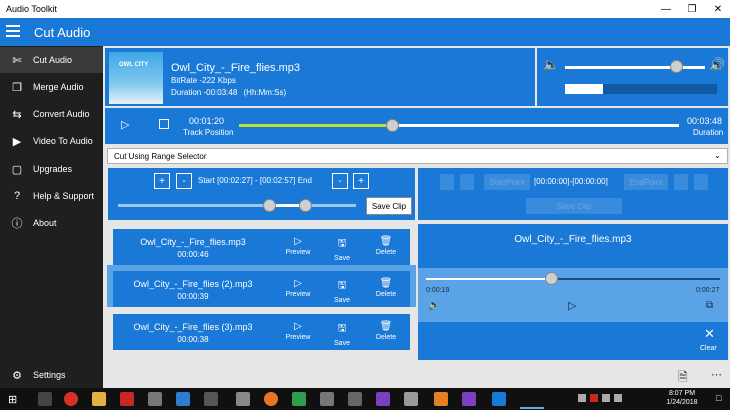 The height and width of the screenshot is (410, 730). I want to click on save-label: Save, so click(342, 300).